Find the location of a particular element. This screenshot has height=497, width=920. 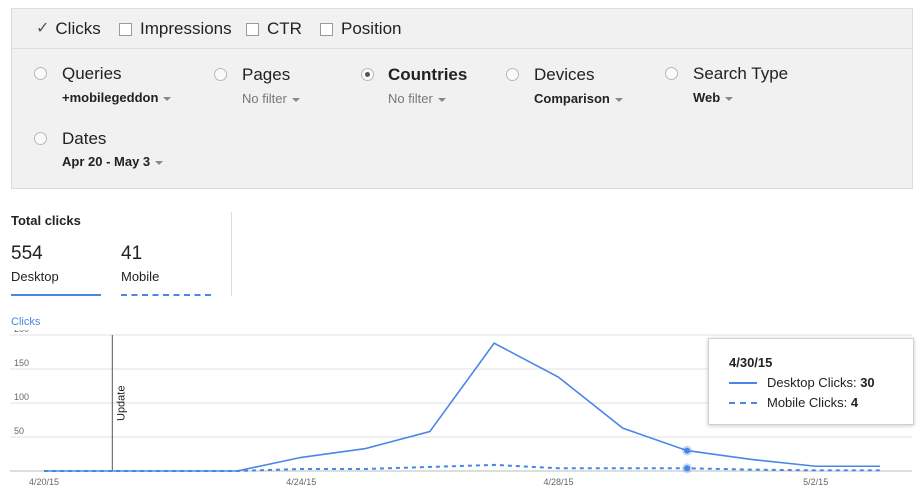

pages-filter-value: No filter is located at coordinates (264, 98).